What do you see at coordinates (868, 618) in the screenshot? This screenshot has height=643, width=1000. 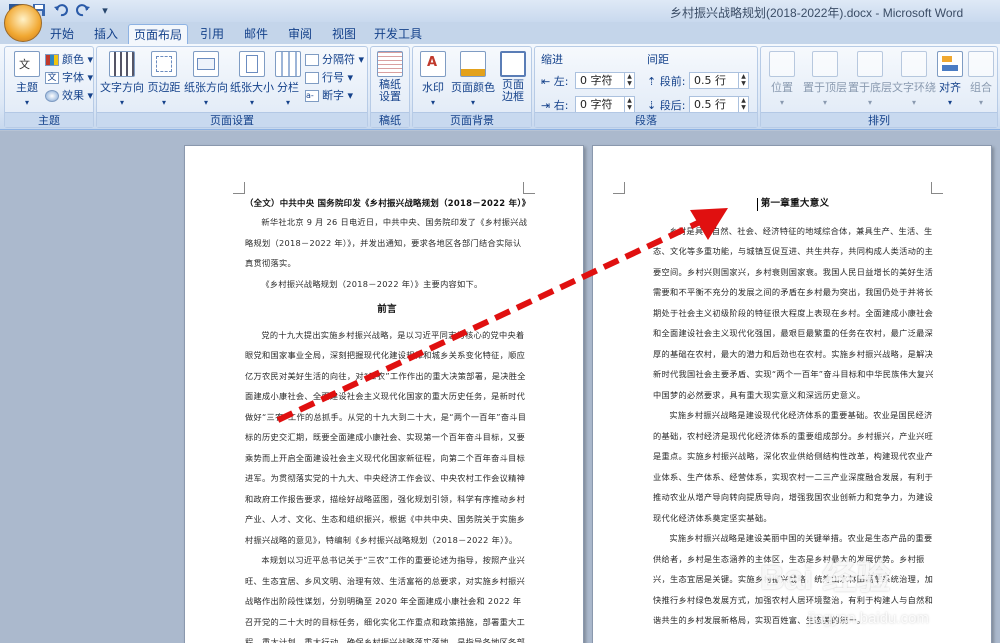 I see `watermark-url: jingyan.baidu.com` at bounding box center [868, 618].